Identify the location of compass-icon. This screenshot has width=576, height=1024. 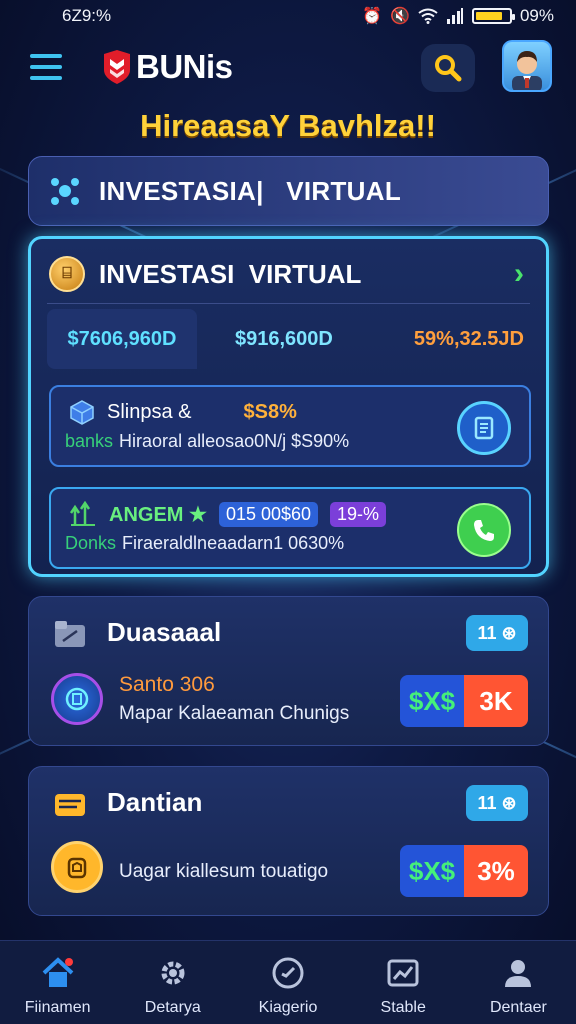
(288, 973).